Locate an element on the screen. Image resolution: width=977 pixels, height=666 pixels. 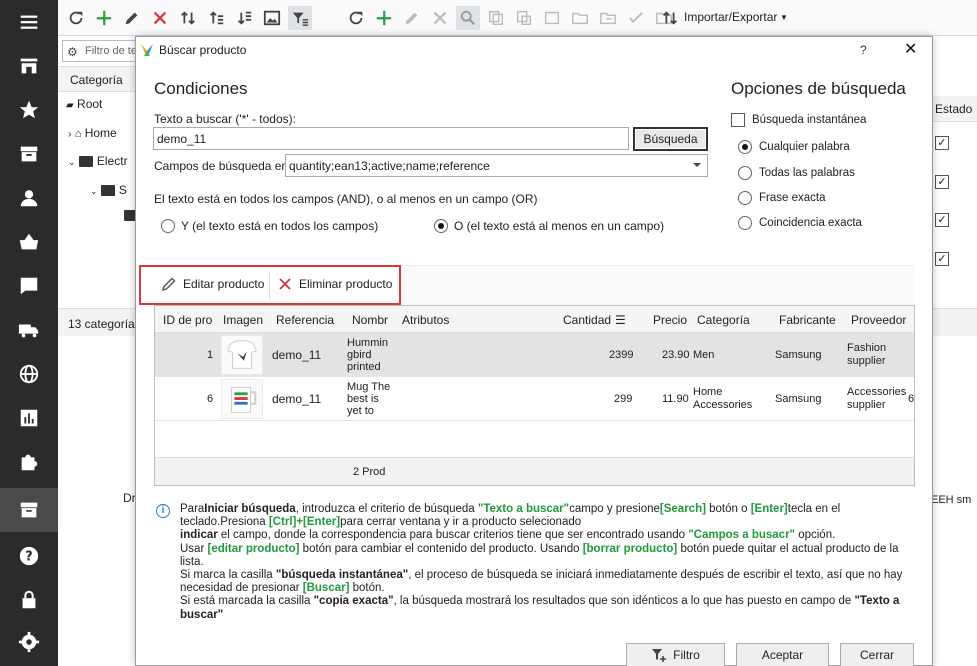
help-button: ? is located at coordinates (863, 50).